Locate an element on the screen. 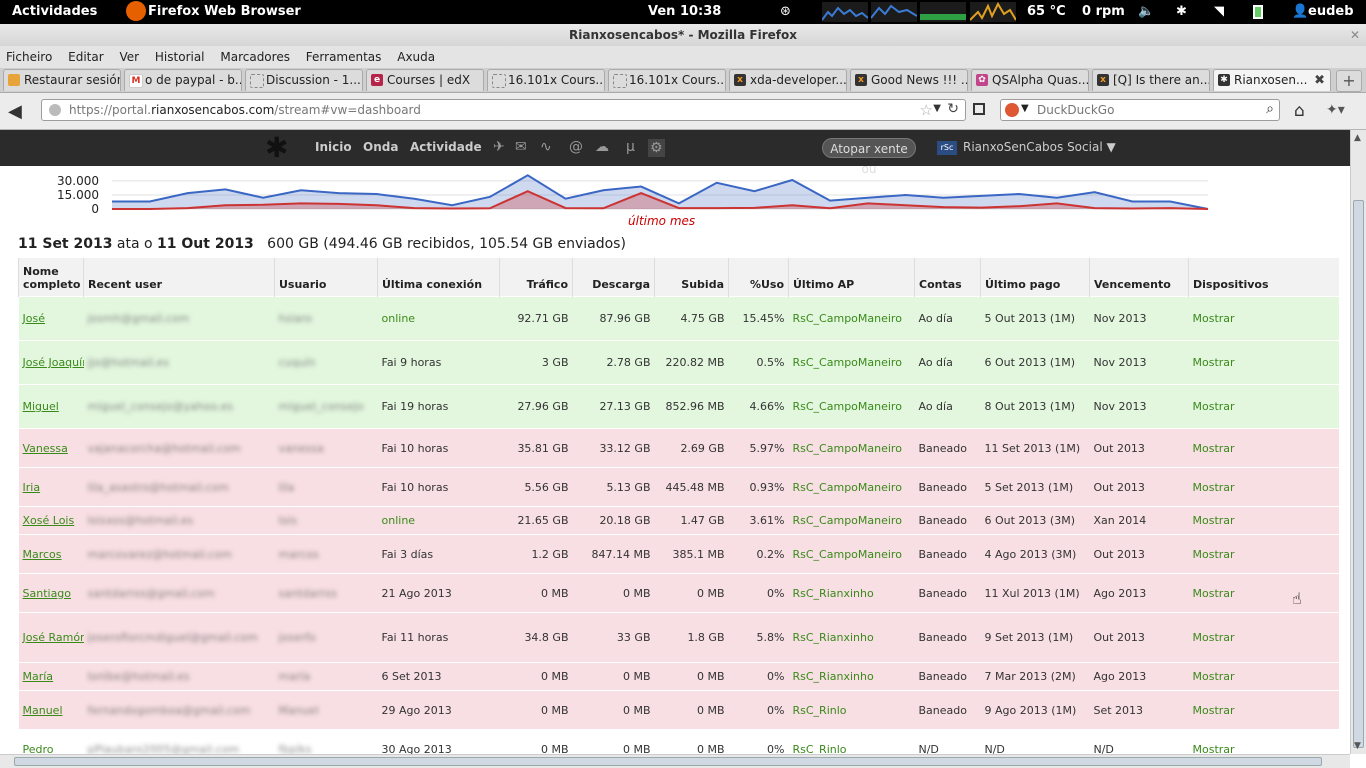 This screenshot has width=1366, height=768. nav-onda: Onda is located at coordinates (380, 147).